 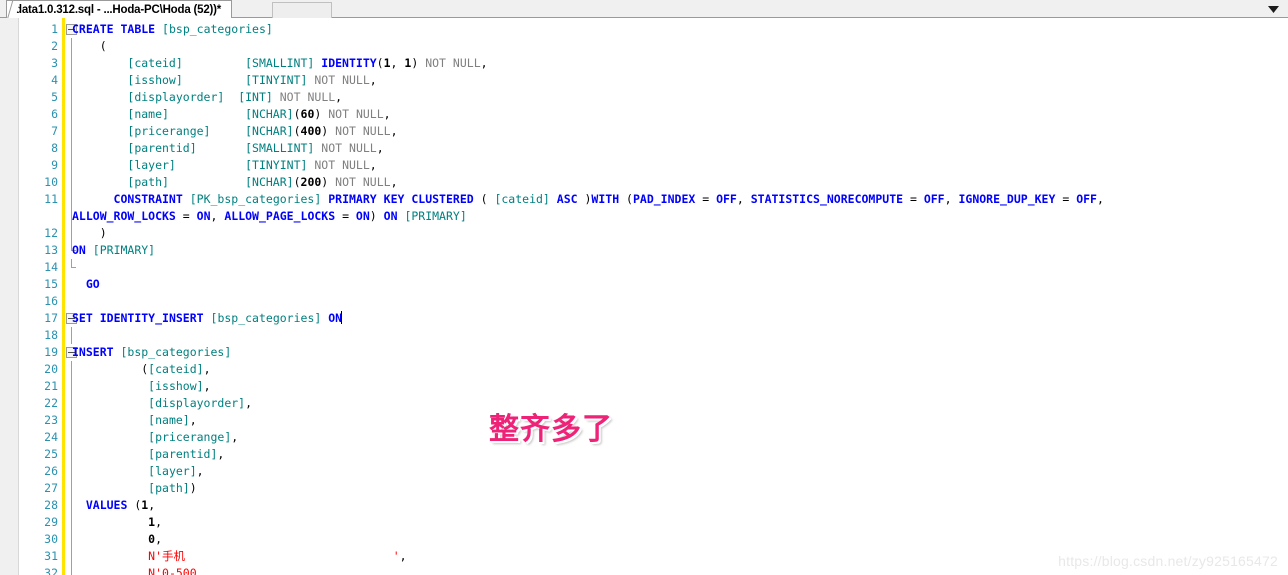 I want to click on code-line-text: [displayorder] [INT] NOT NULL,, so click(x=235, y=97).